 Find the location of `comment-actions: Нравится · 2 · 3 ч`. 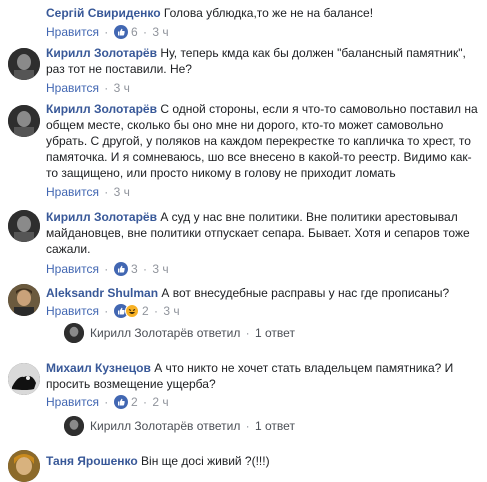

comment-actions: Нравится · 2 · 3 ч is located at coordinates (113, 311).